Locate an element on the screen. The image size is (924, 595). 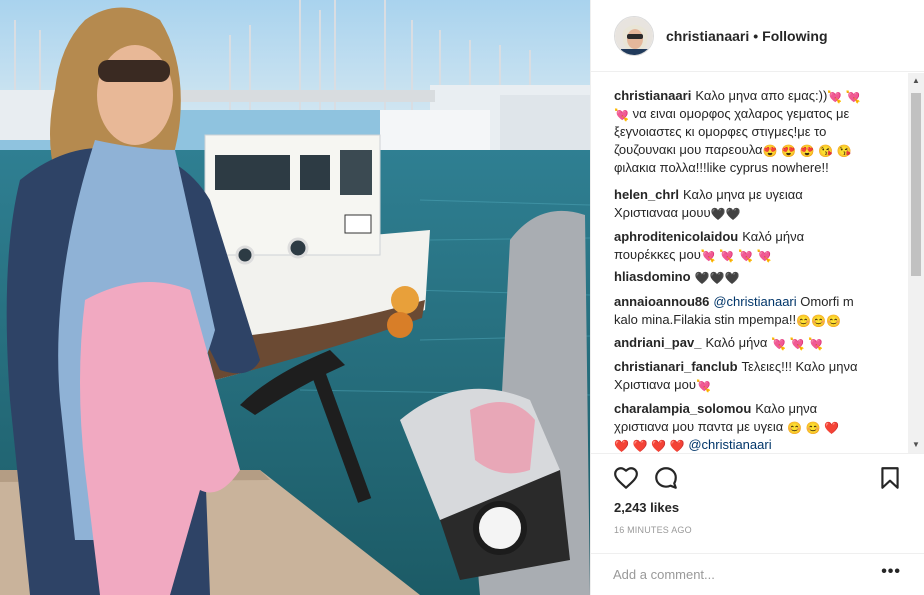
comment-text: ζουζουνακι μου παρεουλα is located at coordinates (688, 149).